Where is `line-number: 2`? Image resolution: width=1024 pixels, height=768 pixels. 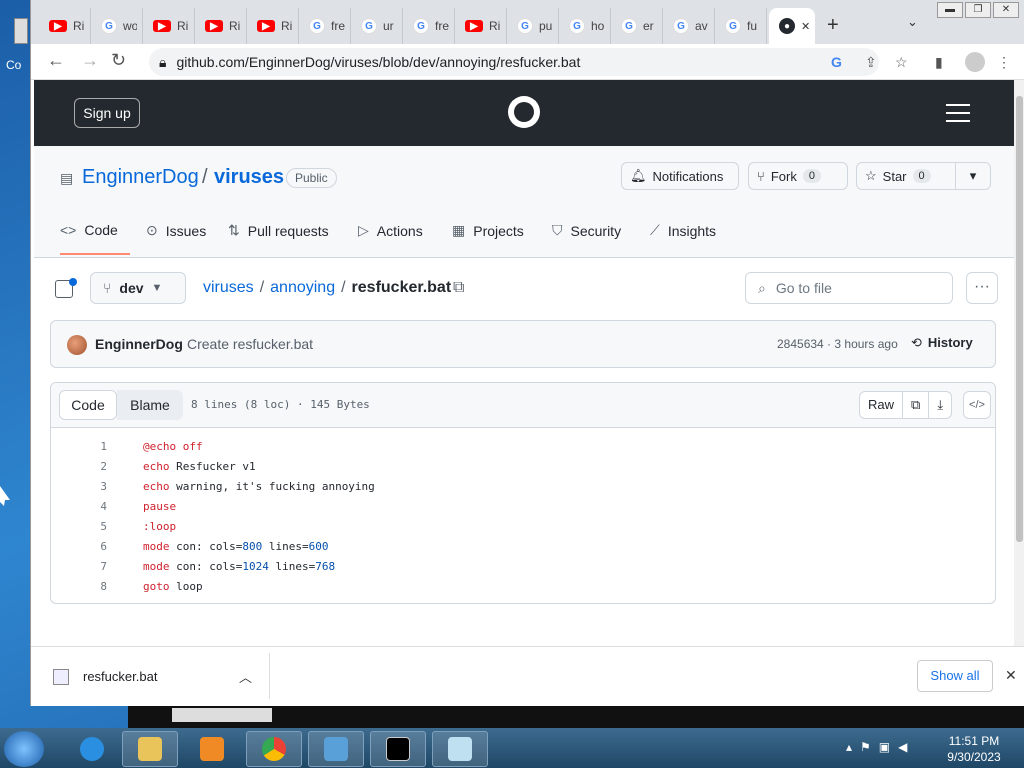 line-number: 2 is located at coordinates (94, 467).